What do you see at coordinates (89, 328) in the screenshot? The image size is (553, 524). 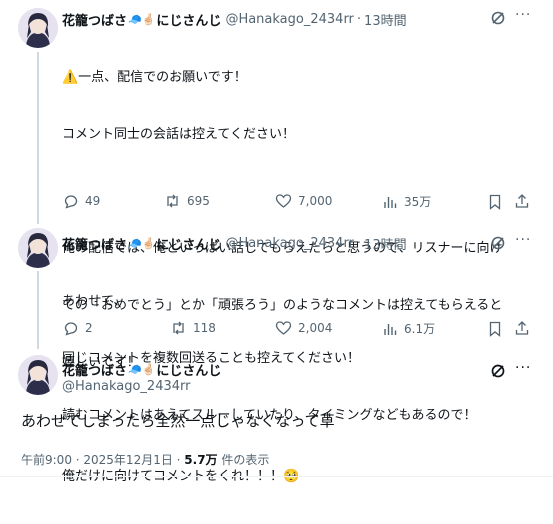 I see `reply-count: 2` at bounding box center [89, 328].